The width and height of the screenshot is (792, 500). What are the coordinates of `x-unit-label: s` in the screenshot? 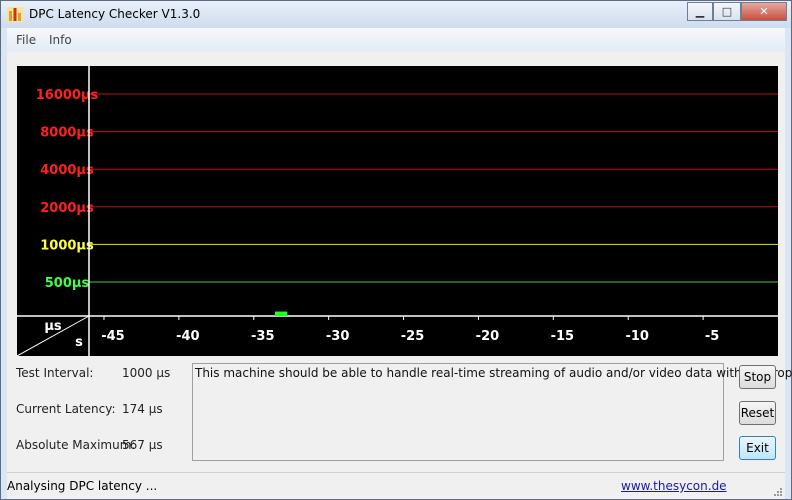 It's located at (79, 342).